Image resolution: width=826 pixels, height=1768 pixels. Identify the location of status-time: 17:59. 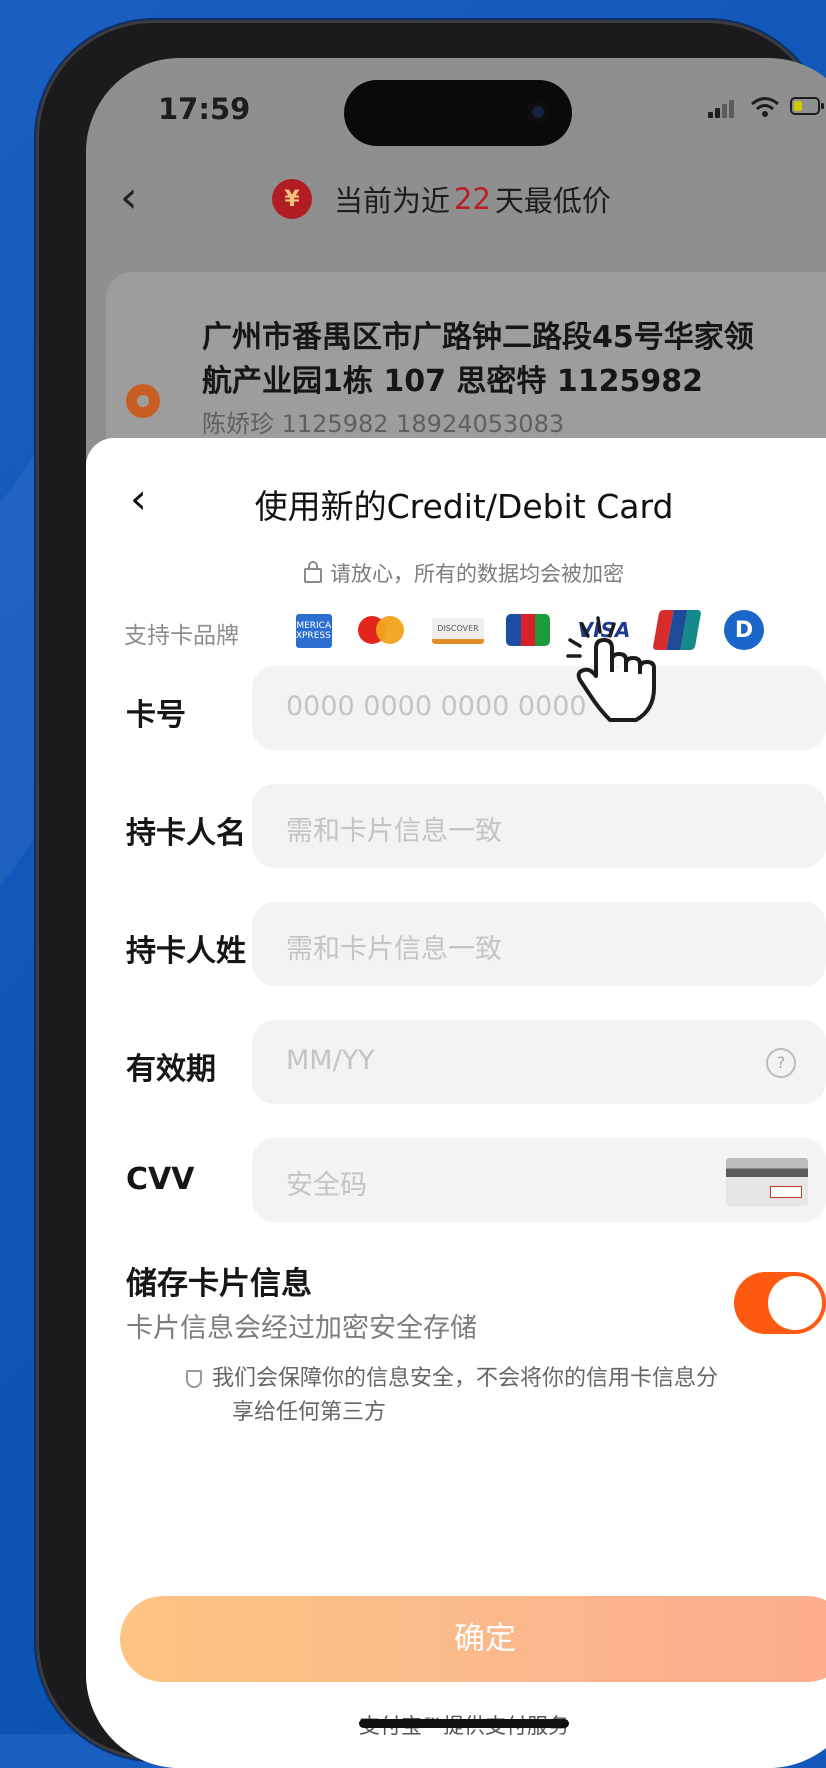
(204, 109).